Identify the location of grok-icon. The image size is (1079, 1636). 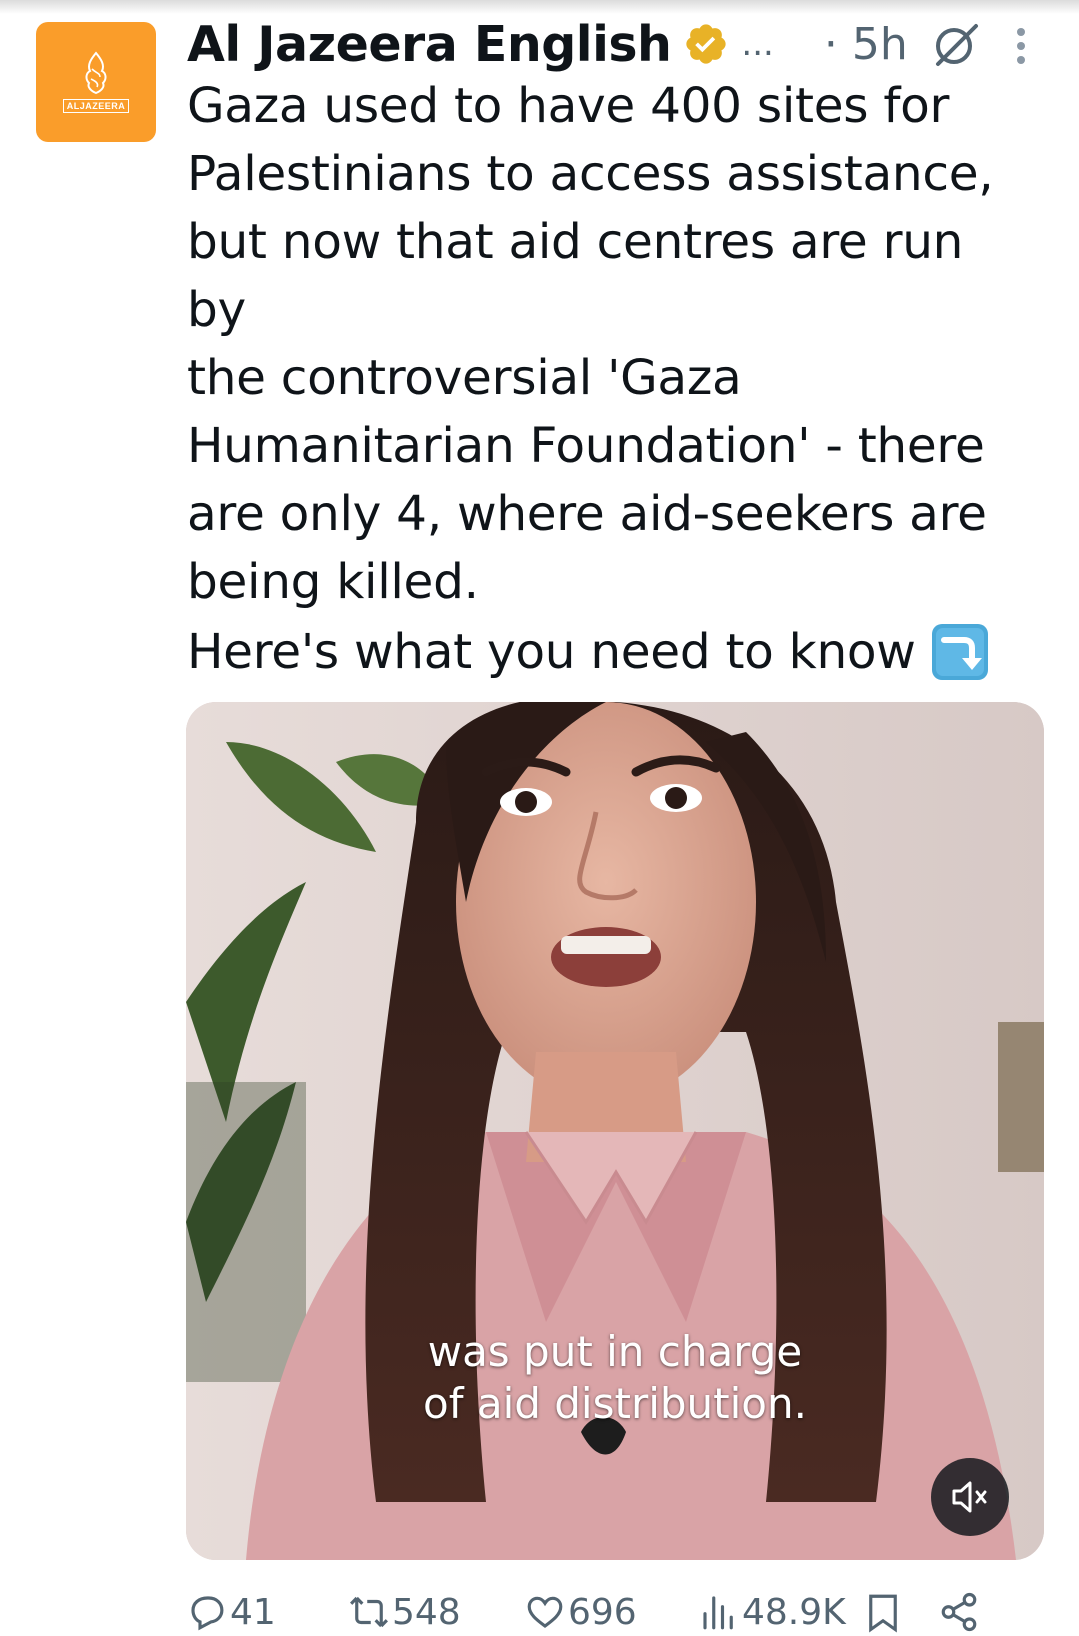
(956, 44).